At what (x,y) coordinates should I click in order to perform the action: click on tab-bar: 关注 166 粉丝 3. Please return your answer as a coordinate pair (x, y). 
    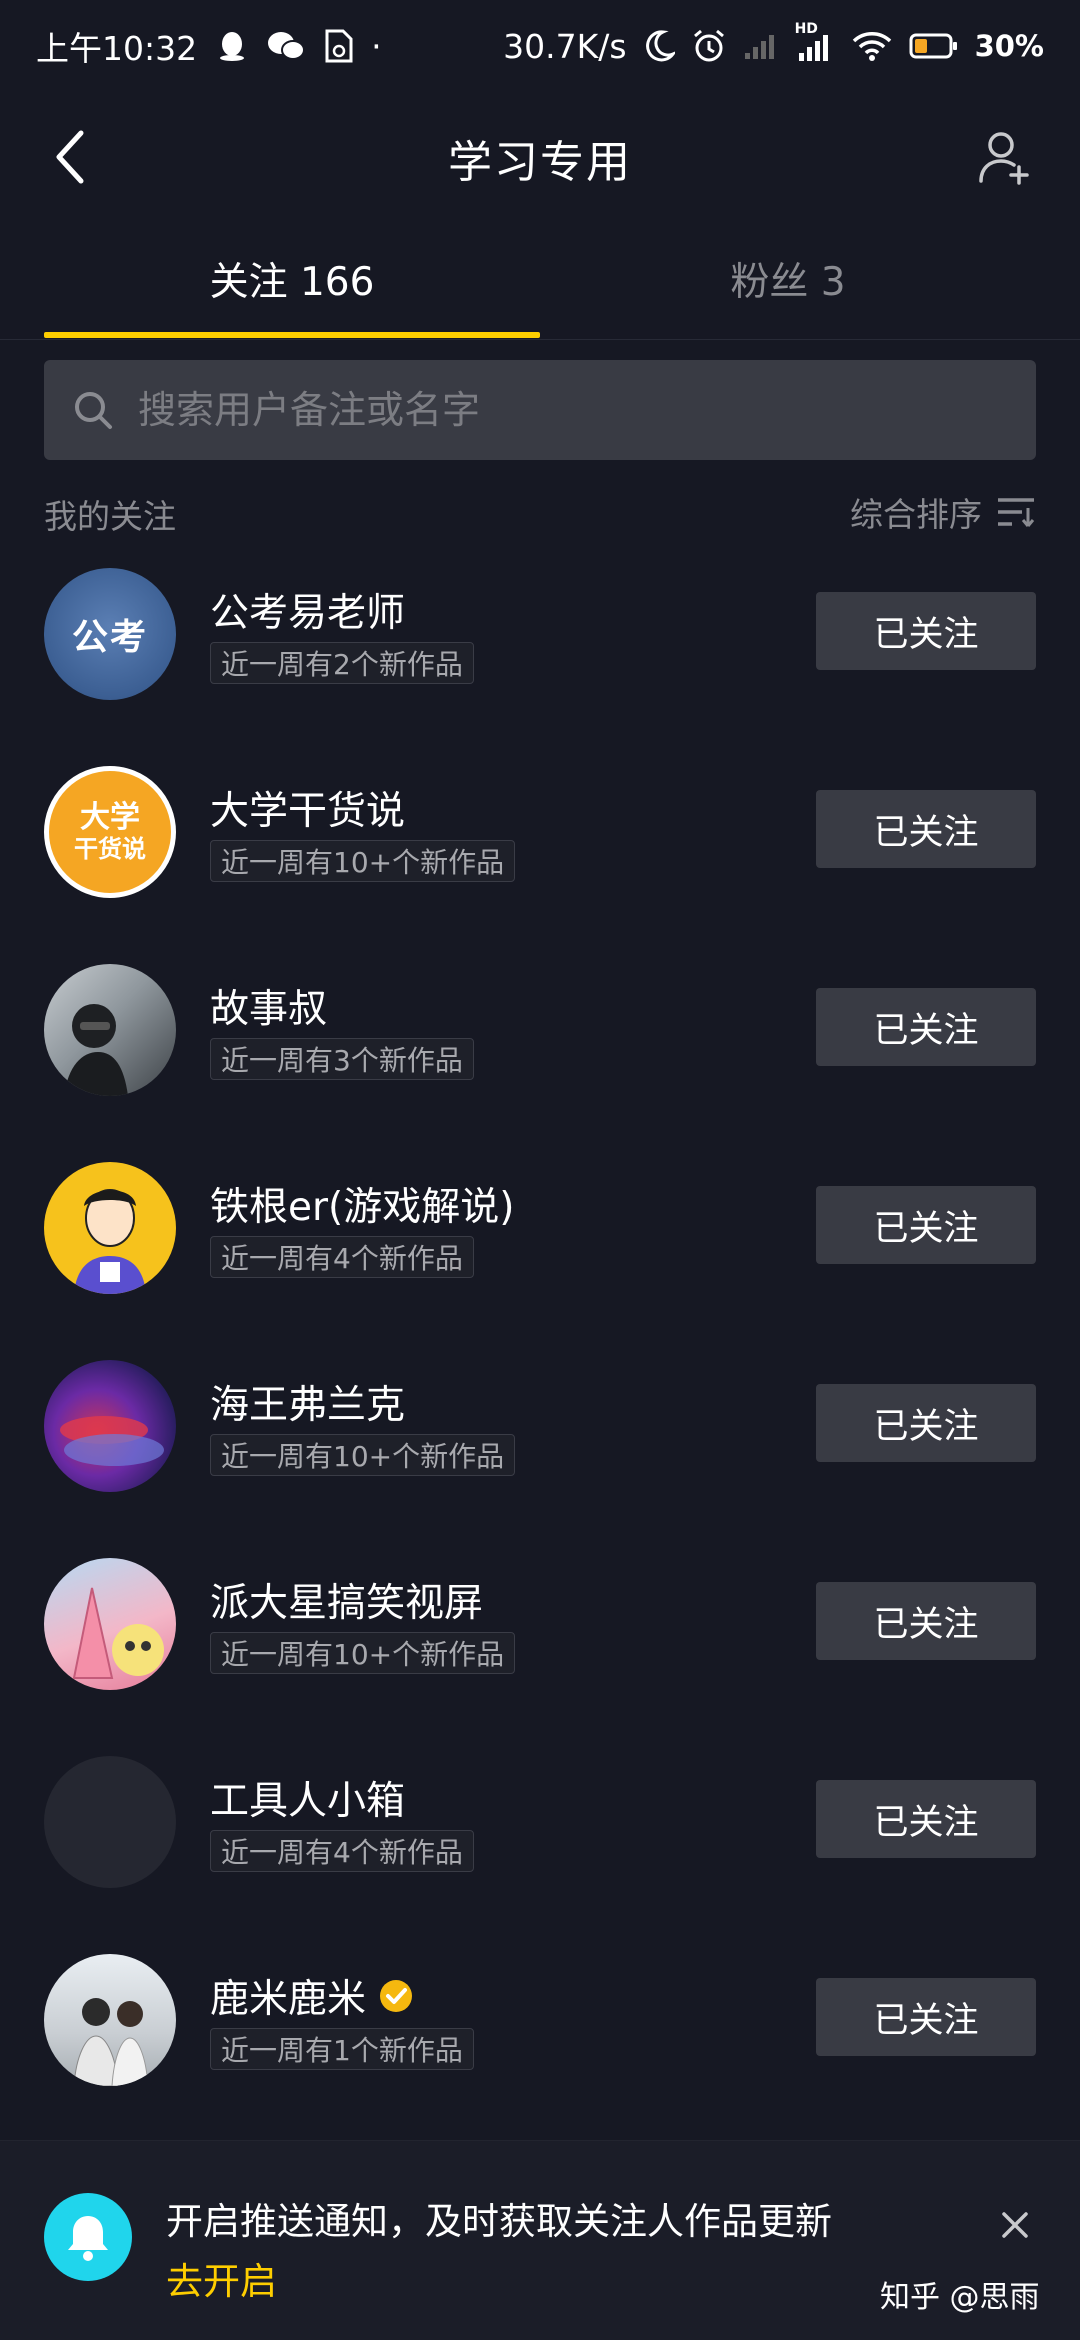
    Looking at the image, I should click on (540, 280).